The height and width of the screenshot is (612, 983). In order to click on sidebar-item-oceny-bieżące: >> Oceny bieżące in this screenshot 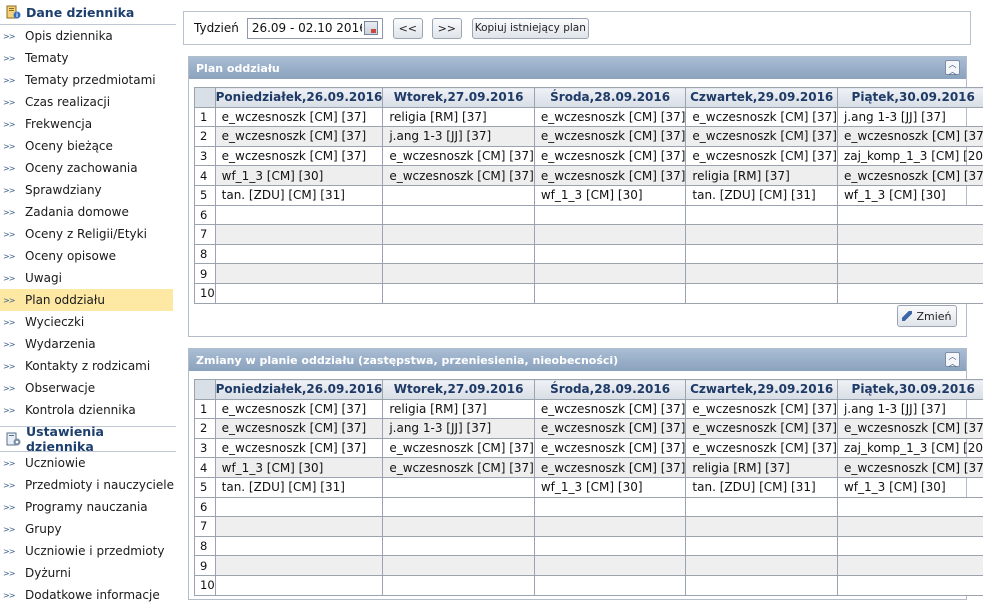, I will do `click(88, 146)`.